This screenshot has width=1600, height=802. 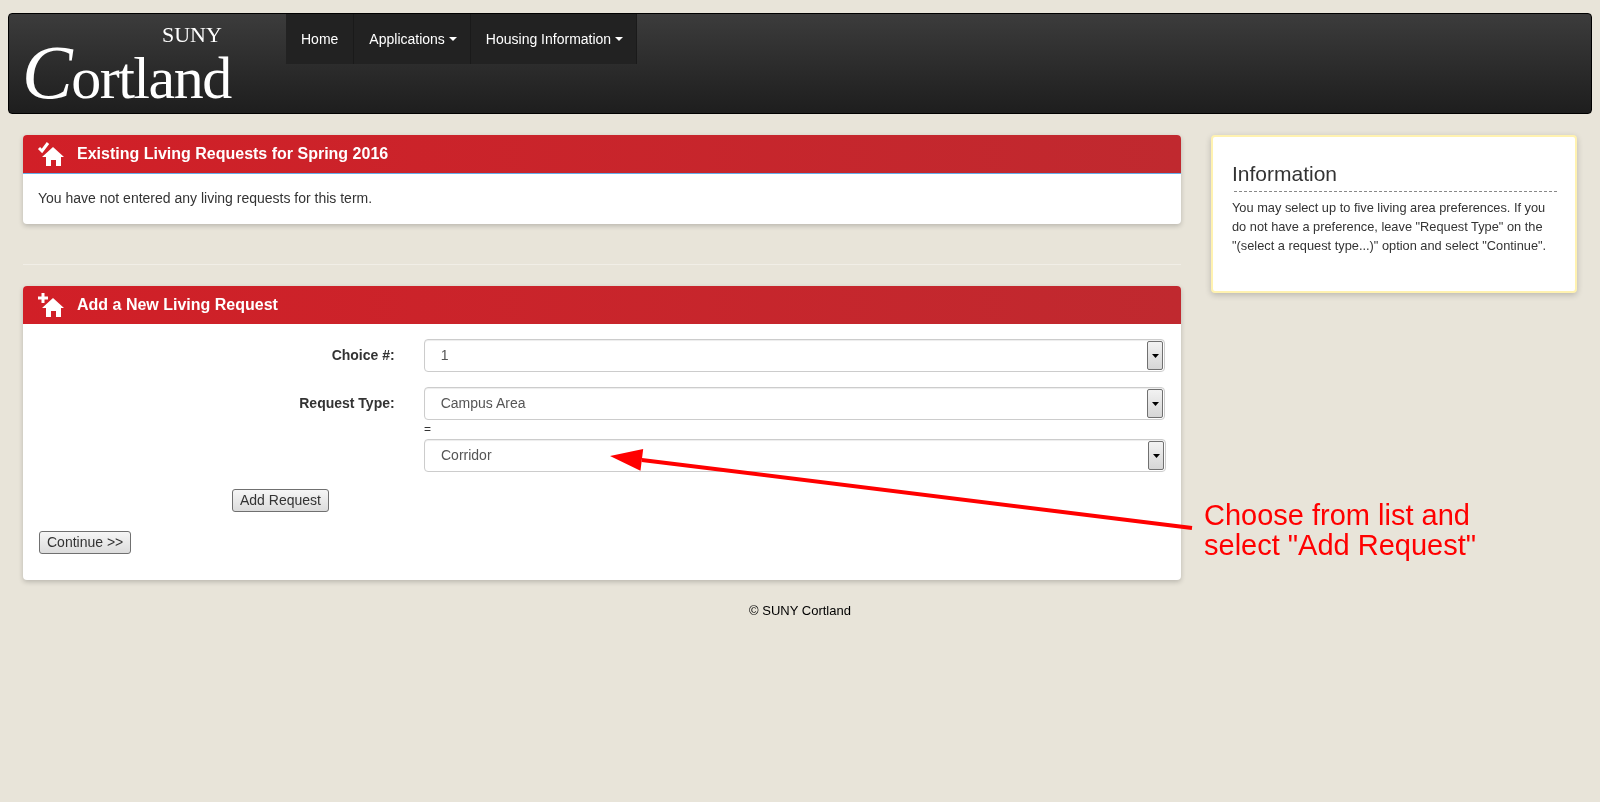 What do you see at coordinates (795, 455) in the screenshot?
I see `dropdown-select: Corridor` at bounding box center [795, 455].